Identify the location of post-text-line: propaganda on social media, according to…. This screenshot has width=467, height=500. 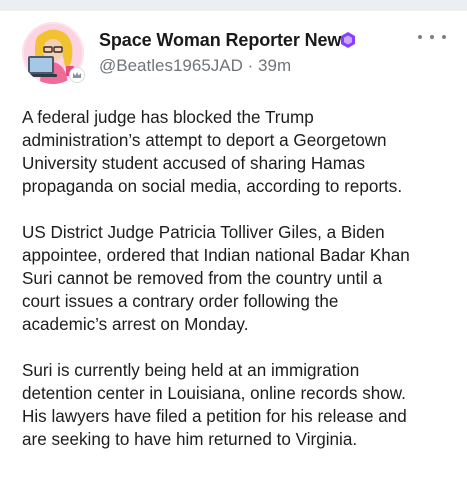
(212, 186).